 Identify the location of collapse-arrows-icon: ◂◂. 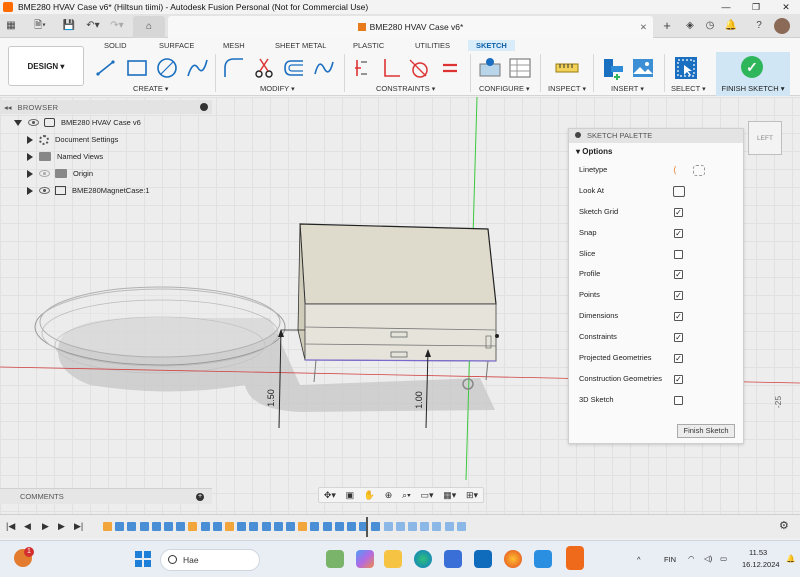
(8, 107).